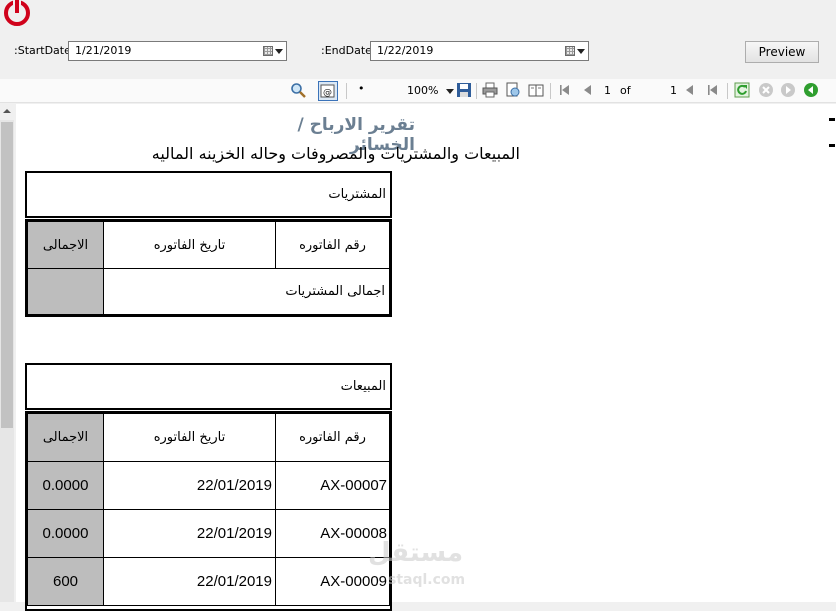  What do you see at coordinates (65, 581) in the screenshot?
I see `table-row-total: 600` at bounding box center [65, 581].